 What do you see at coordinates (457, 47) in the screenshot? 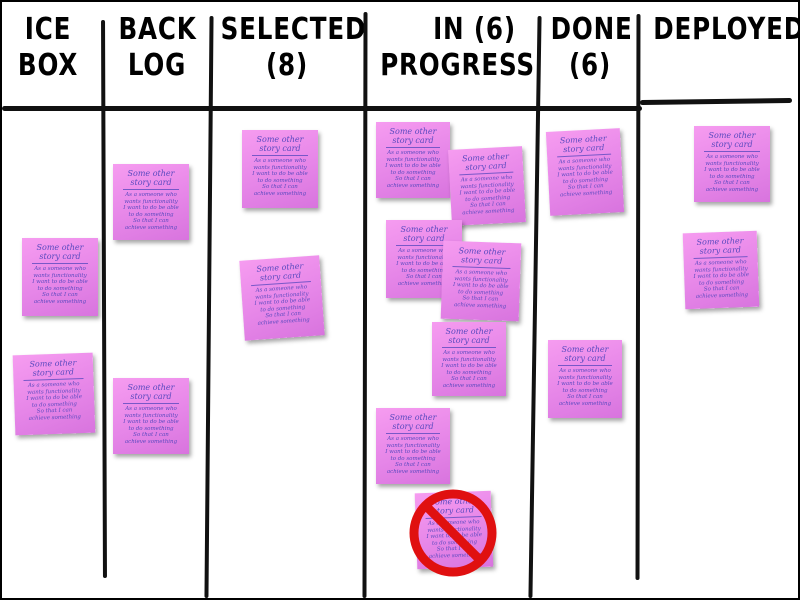
I see `column-header-in-progress: IN (6) PROGRESS` at bounding box center [457, 47].